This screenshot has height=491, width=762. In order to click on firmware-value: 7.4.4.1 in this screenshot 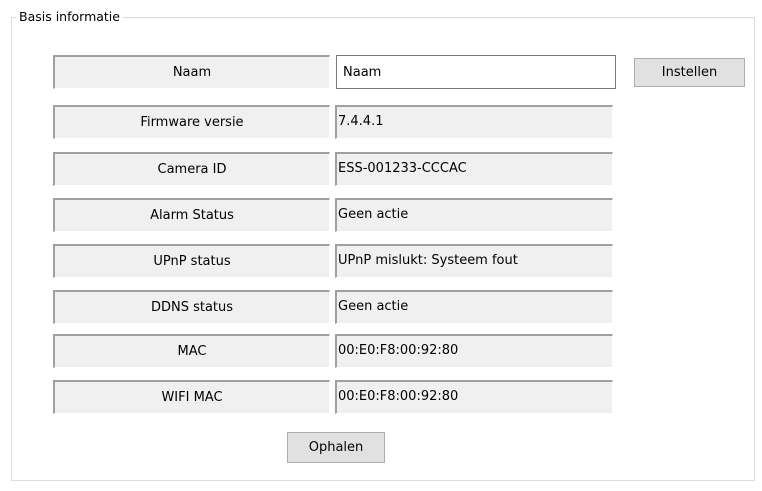, I will do `click(474, 122)`.